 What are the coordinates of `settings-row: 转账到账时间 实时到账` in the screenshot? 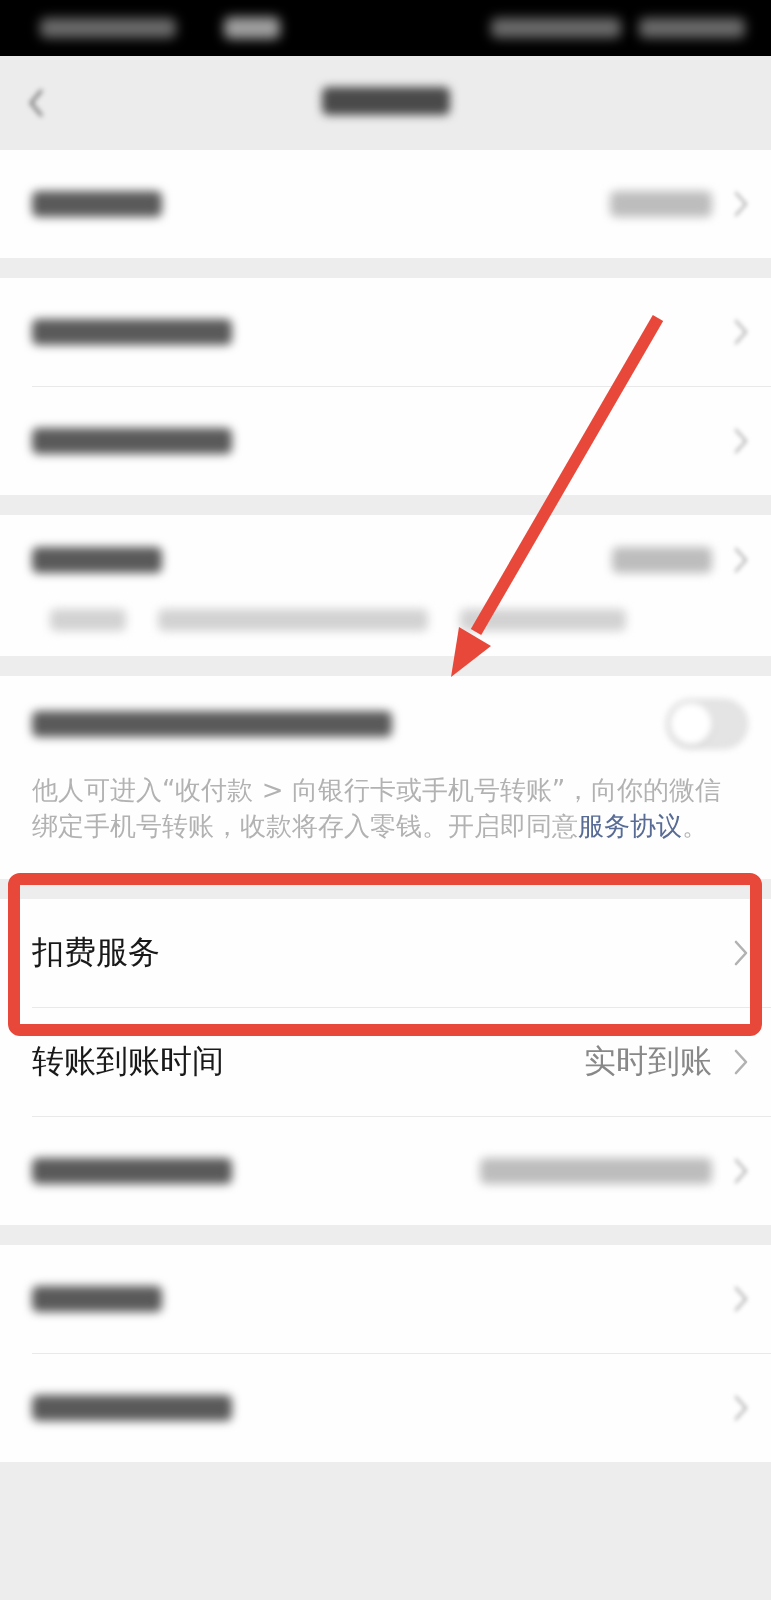 It's located at (385, 1062).